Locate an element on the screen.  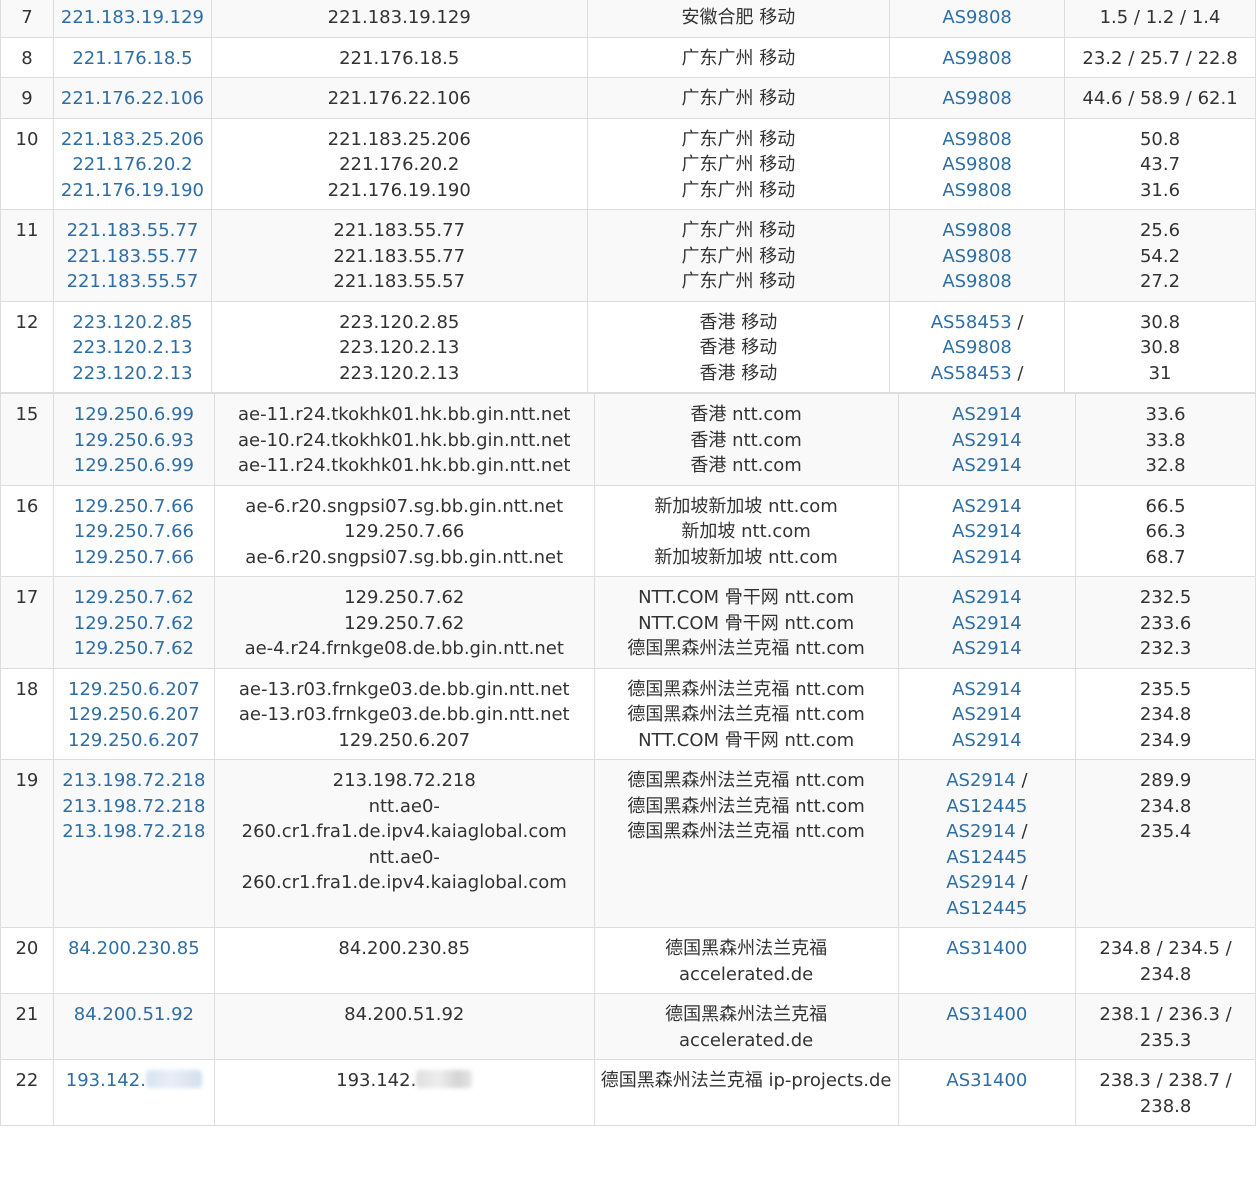
ip-cell: 221.183.55.77 221.183.55.77 221.183.55.57 is located at coordinates (132, 255).